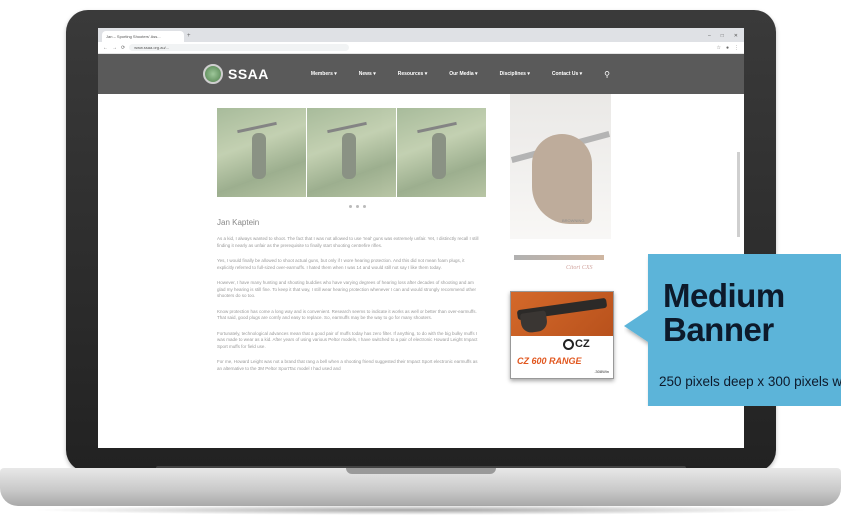 Image resolution: width=841 pixels, height=522 pixels. Describe the element at coordinates (562, 335) in the screenshot. I see `cz-medium-banner-ad: CZ CZ 600 RANGE .308Win` at that location.